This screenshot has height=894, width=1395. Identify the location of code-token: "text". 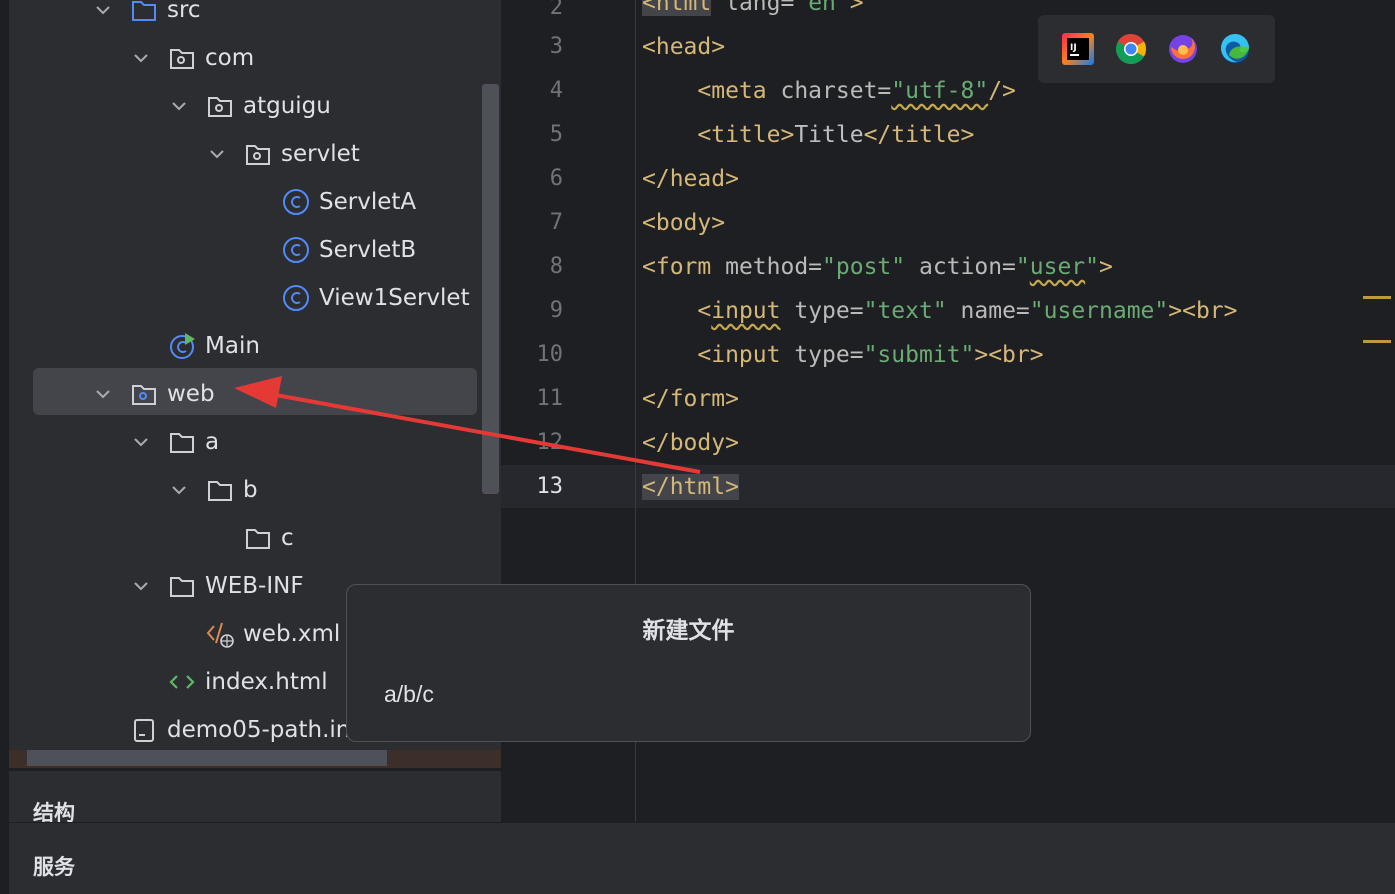
(905, 311).